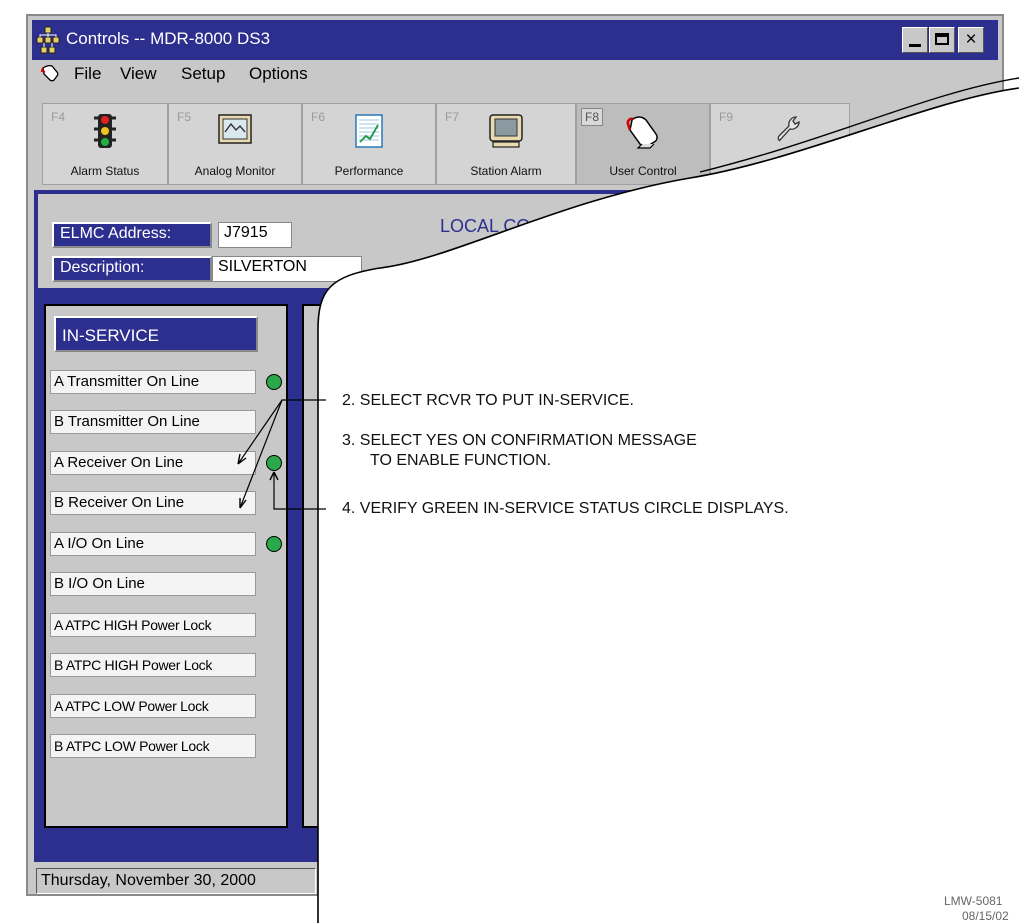 The image size is (1019, 923). Describe the element at coordinates (488, 400) in the screenshot. I see `callout-step-2: 2. SELECT RCVR TO PUT IN-SERVICE.` at that location.